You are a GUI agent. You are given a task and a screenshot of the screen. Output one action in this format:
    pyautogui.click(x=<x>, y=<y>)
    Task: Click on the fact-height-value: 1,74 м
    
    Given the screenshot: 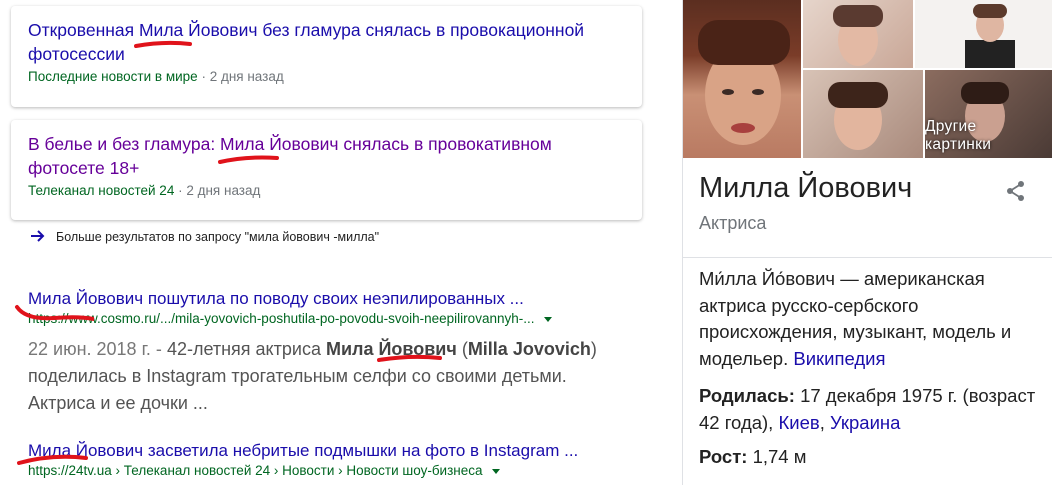 What is the action you would take?
    pyautogui.click(x=779, y=456)
    